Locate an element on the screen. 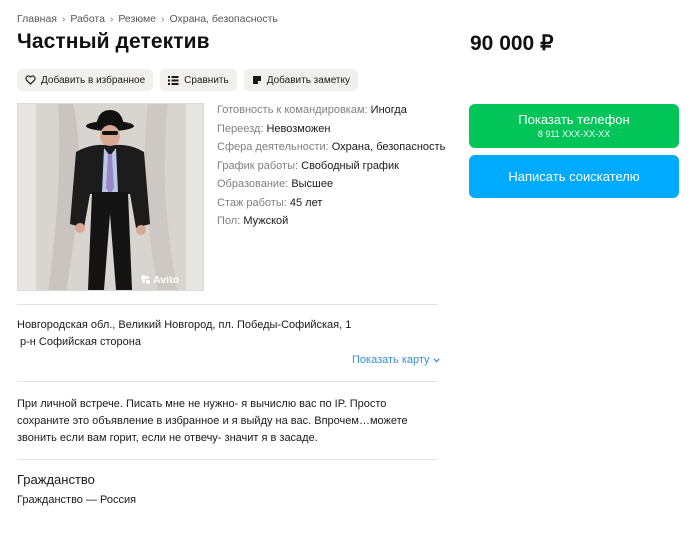 This screenshot has width=700, height=541. param-experience: Стаж работы: 45 лет is located at coordinates (270, 202).